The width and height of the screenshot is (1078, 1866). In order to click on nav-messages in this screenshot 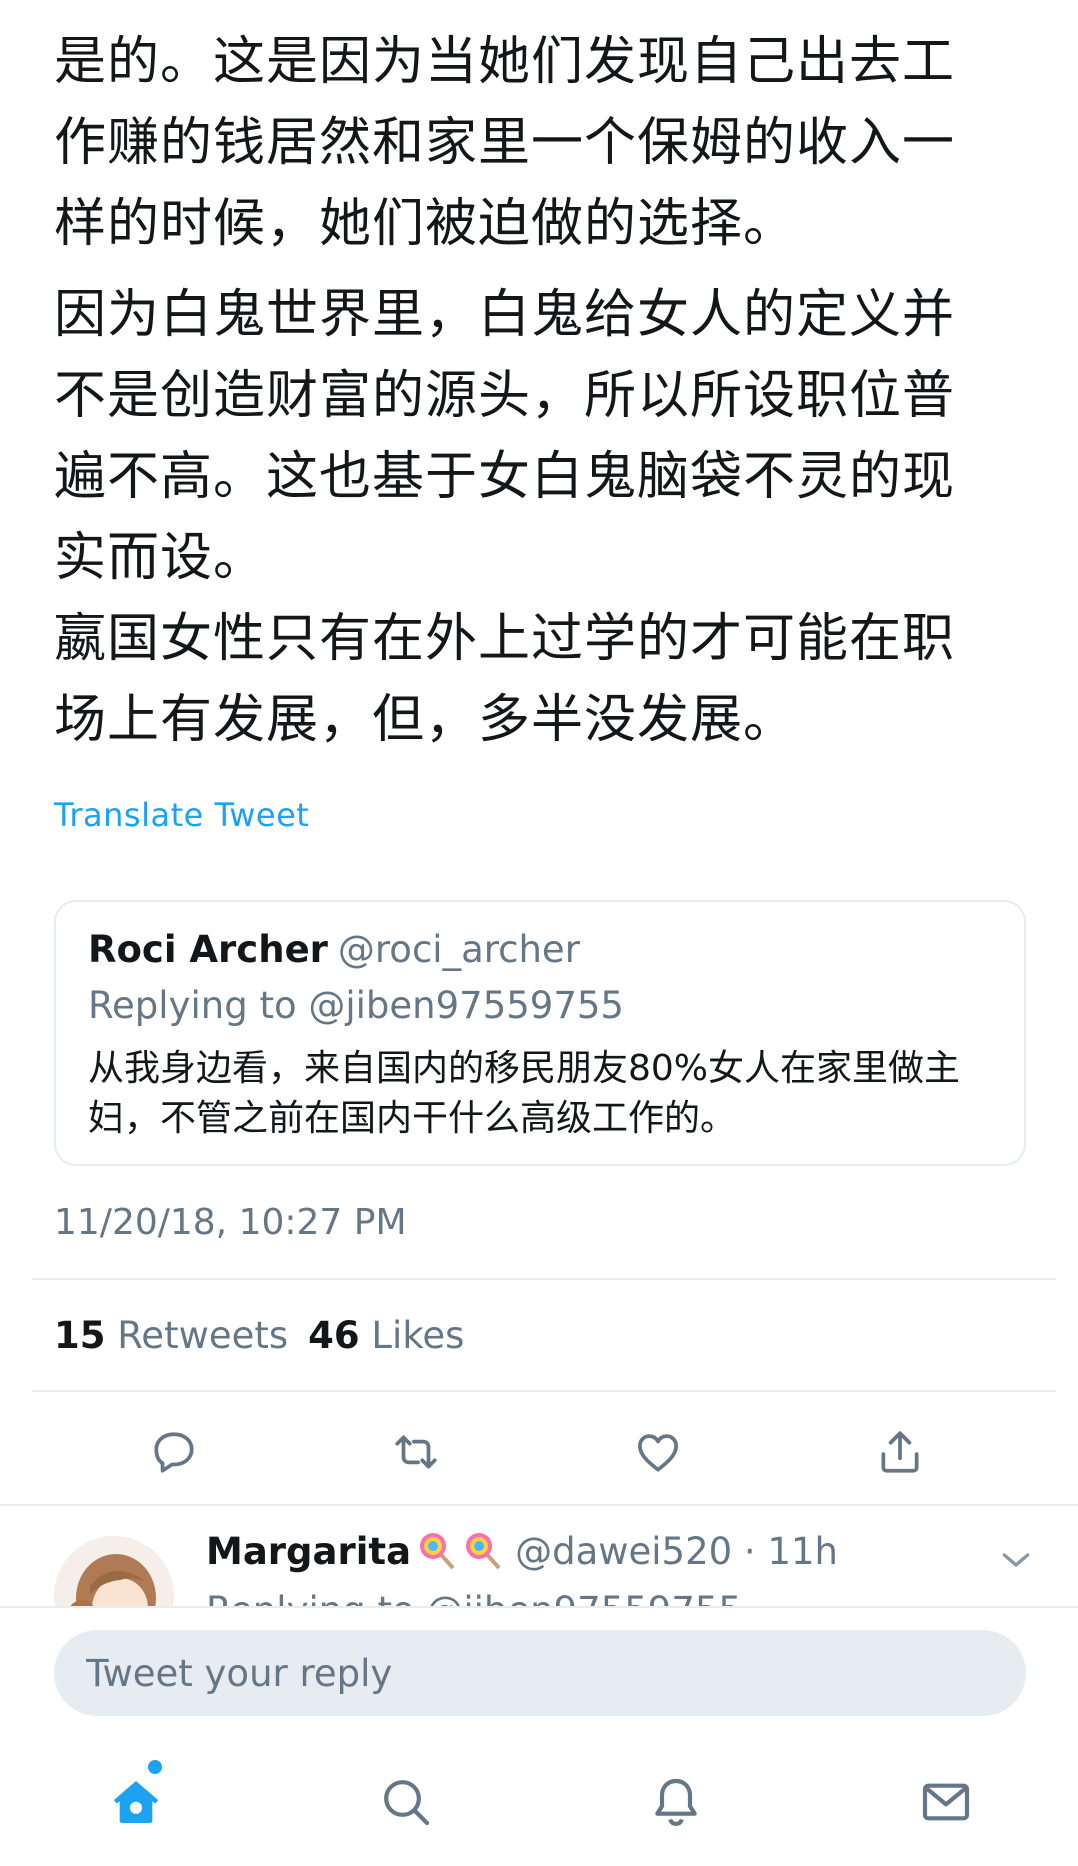, I will do `click(946, 1802)`.